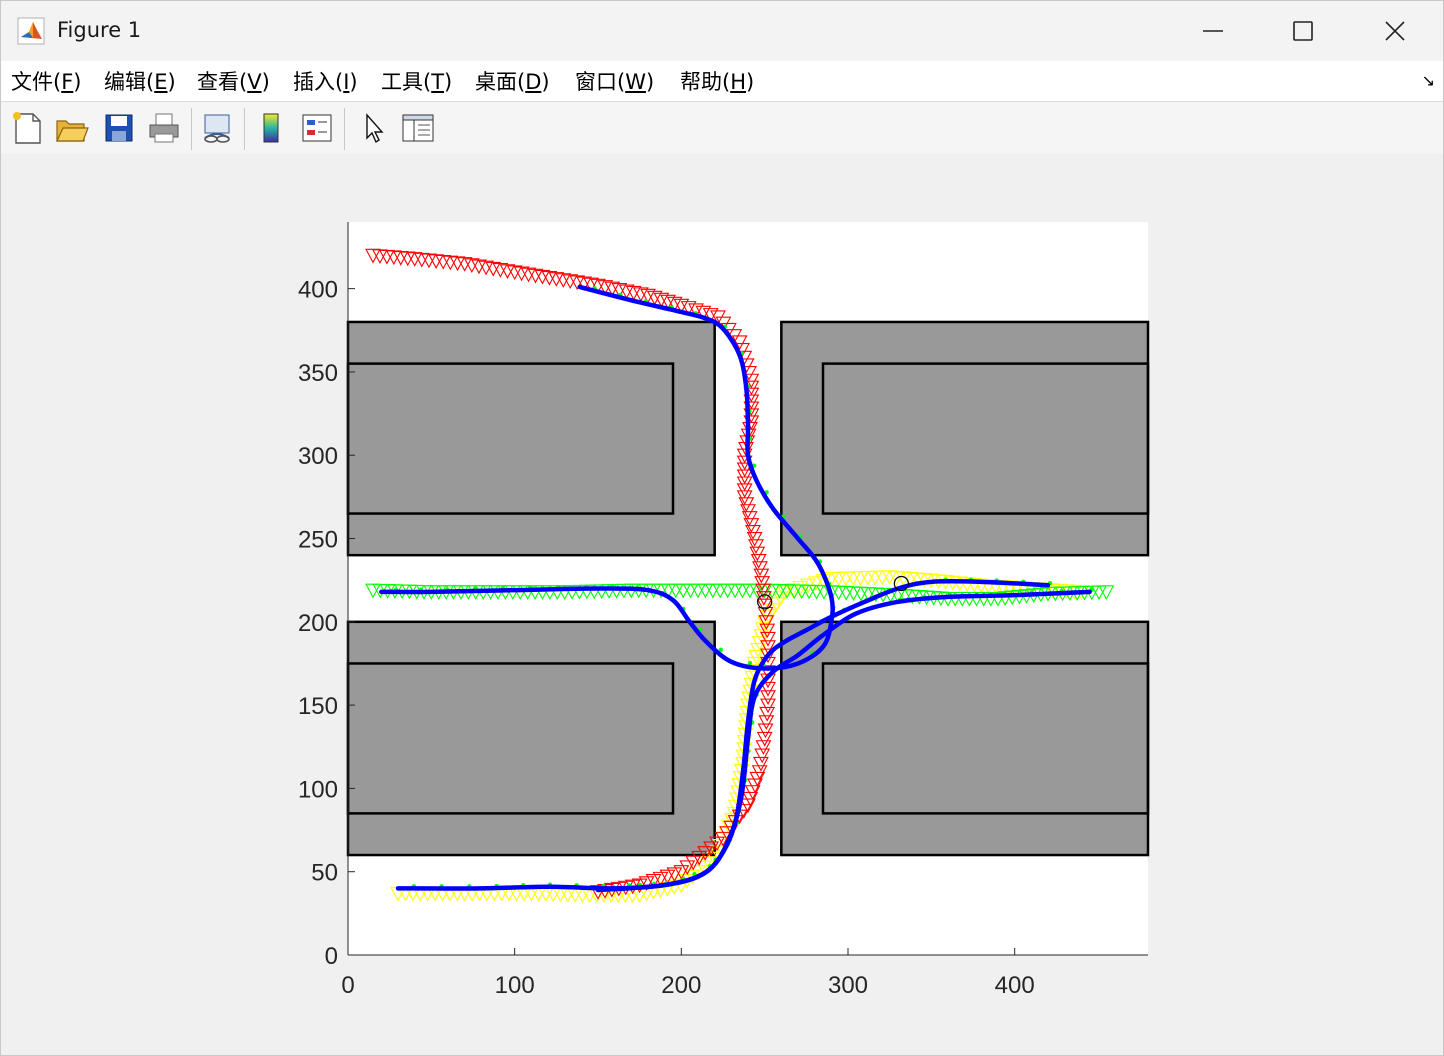  Describe the element at coordinates (681, 985) in the screenshot. I see `x-tick-label: 200` at that location.